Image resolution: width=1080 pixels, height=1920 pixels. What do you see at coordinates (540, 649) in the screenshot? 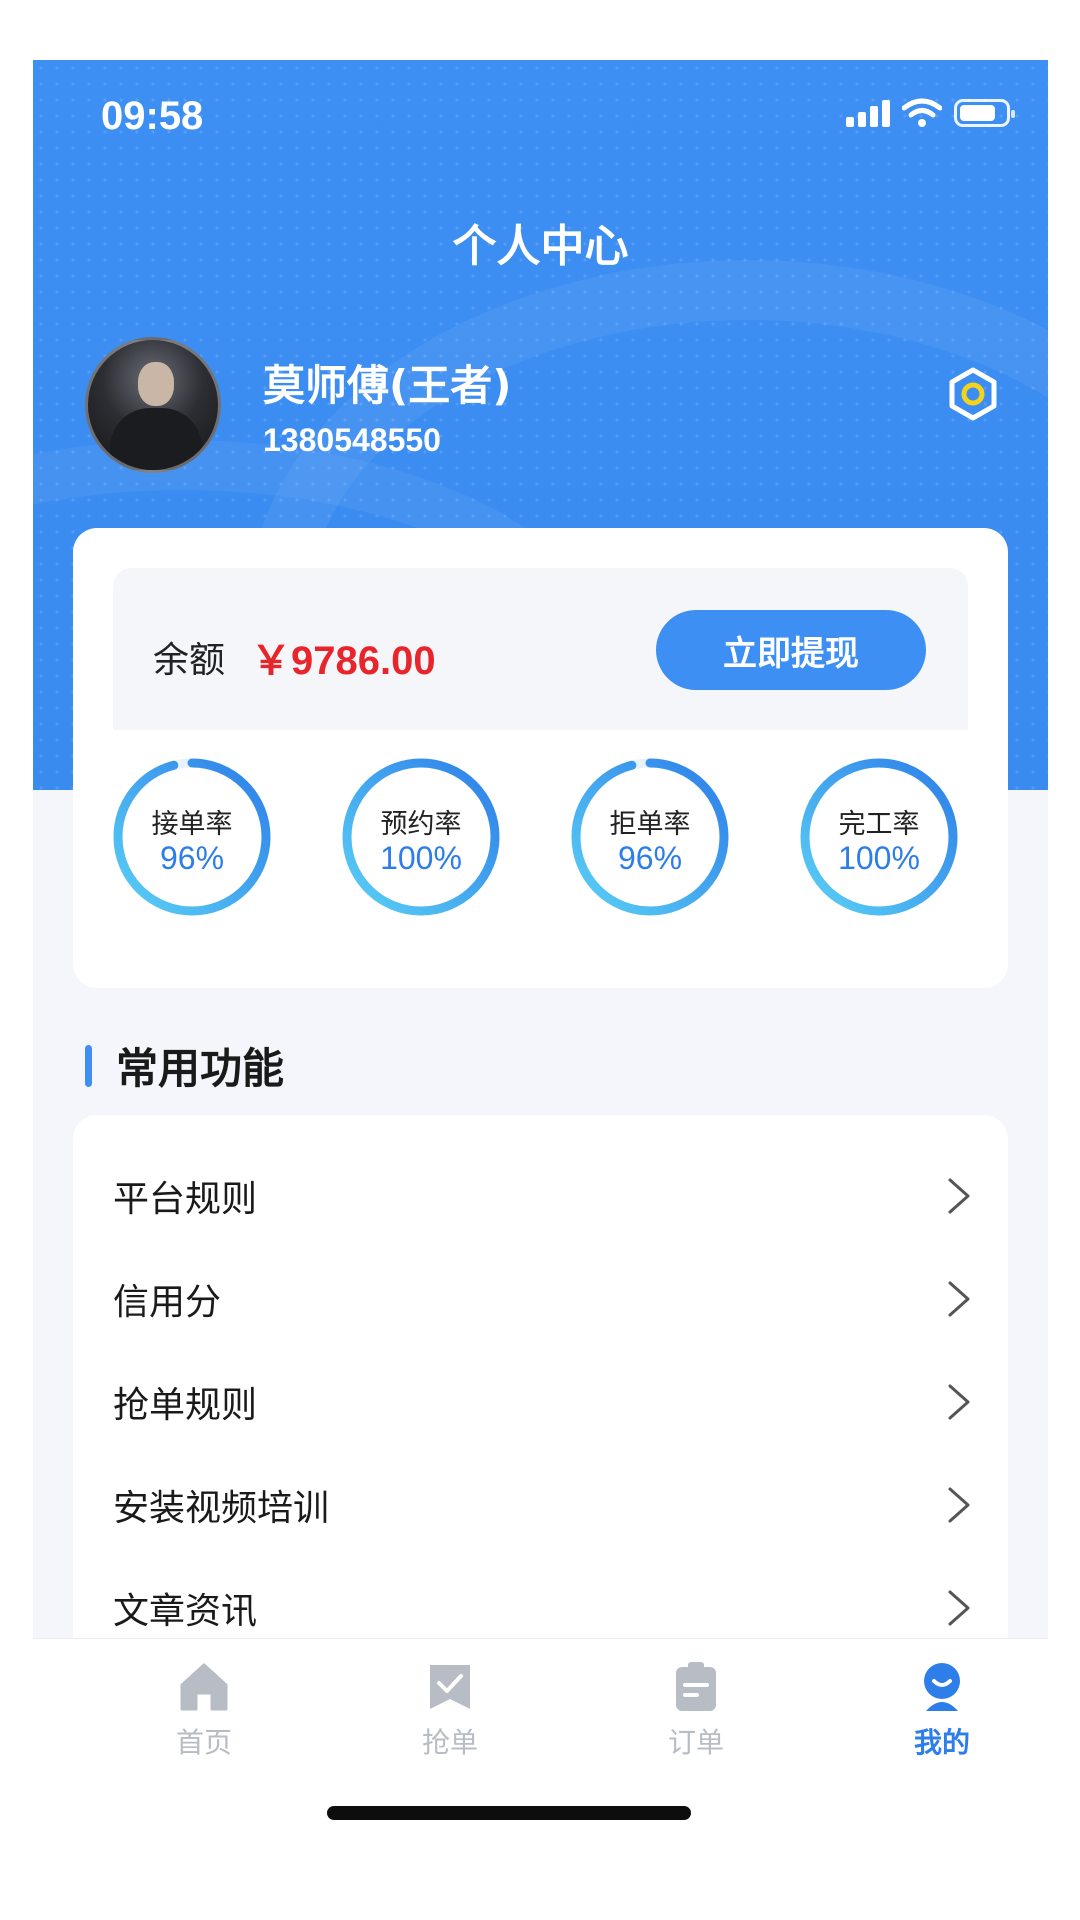
I see `balance-box: 余额 ￥9786.00 立即提现` at bounding box center [540, 649].